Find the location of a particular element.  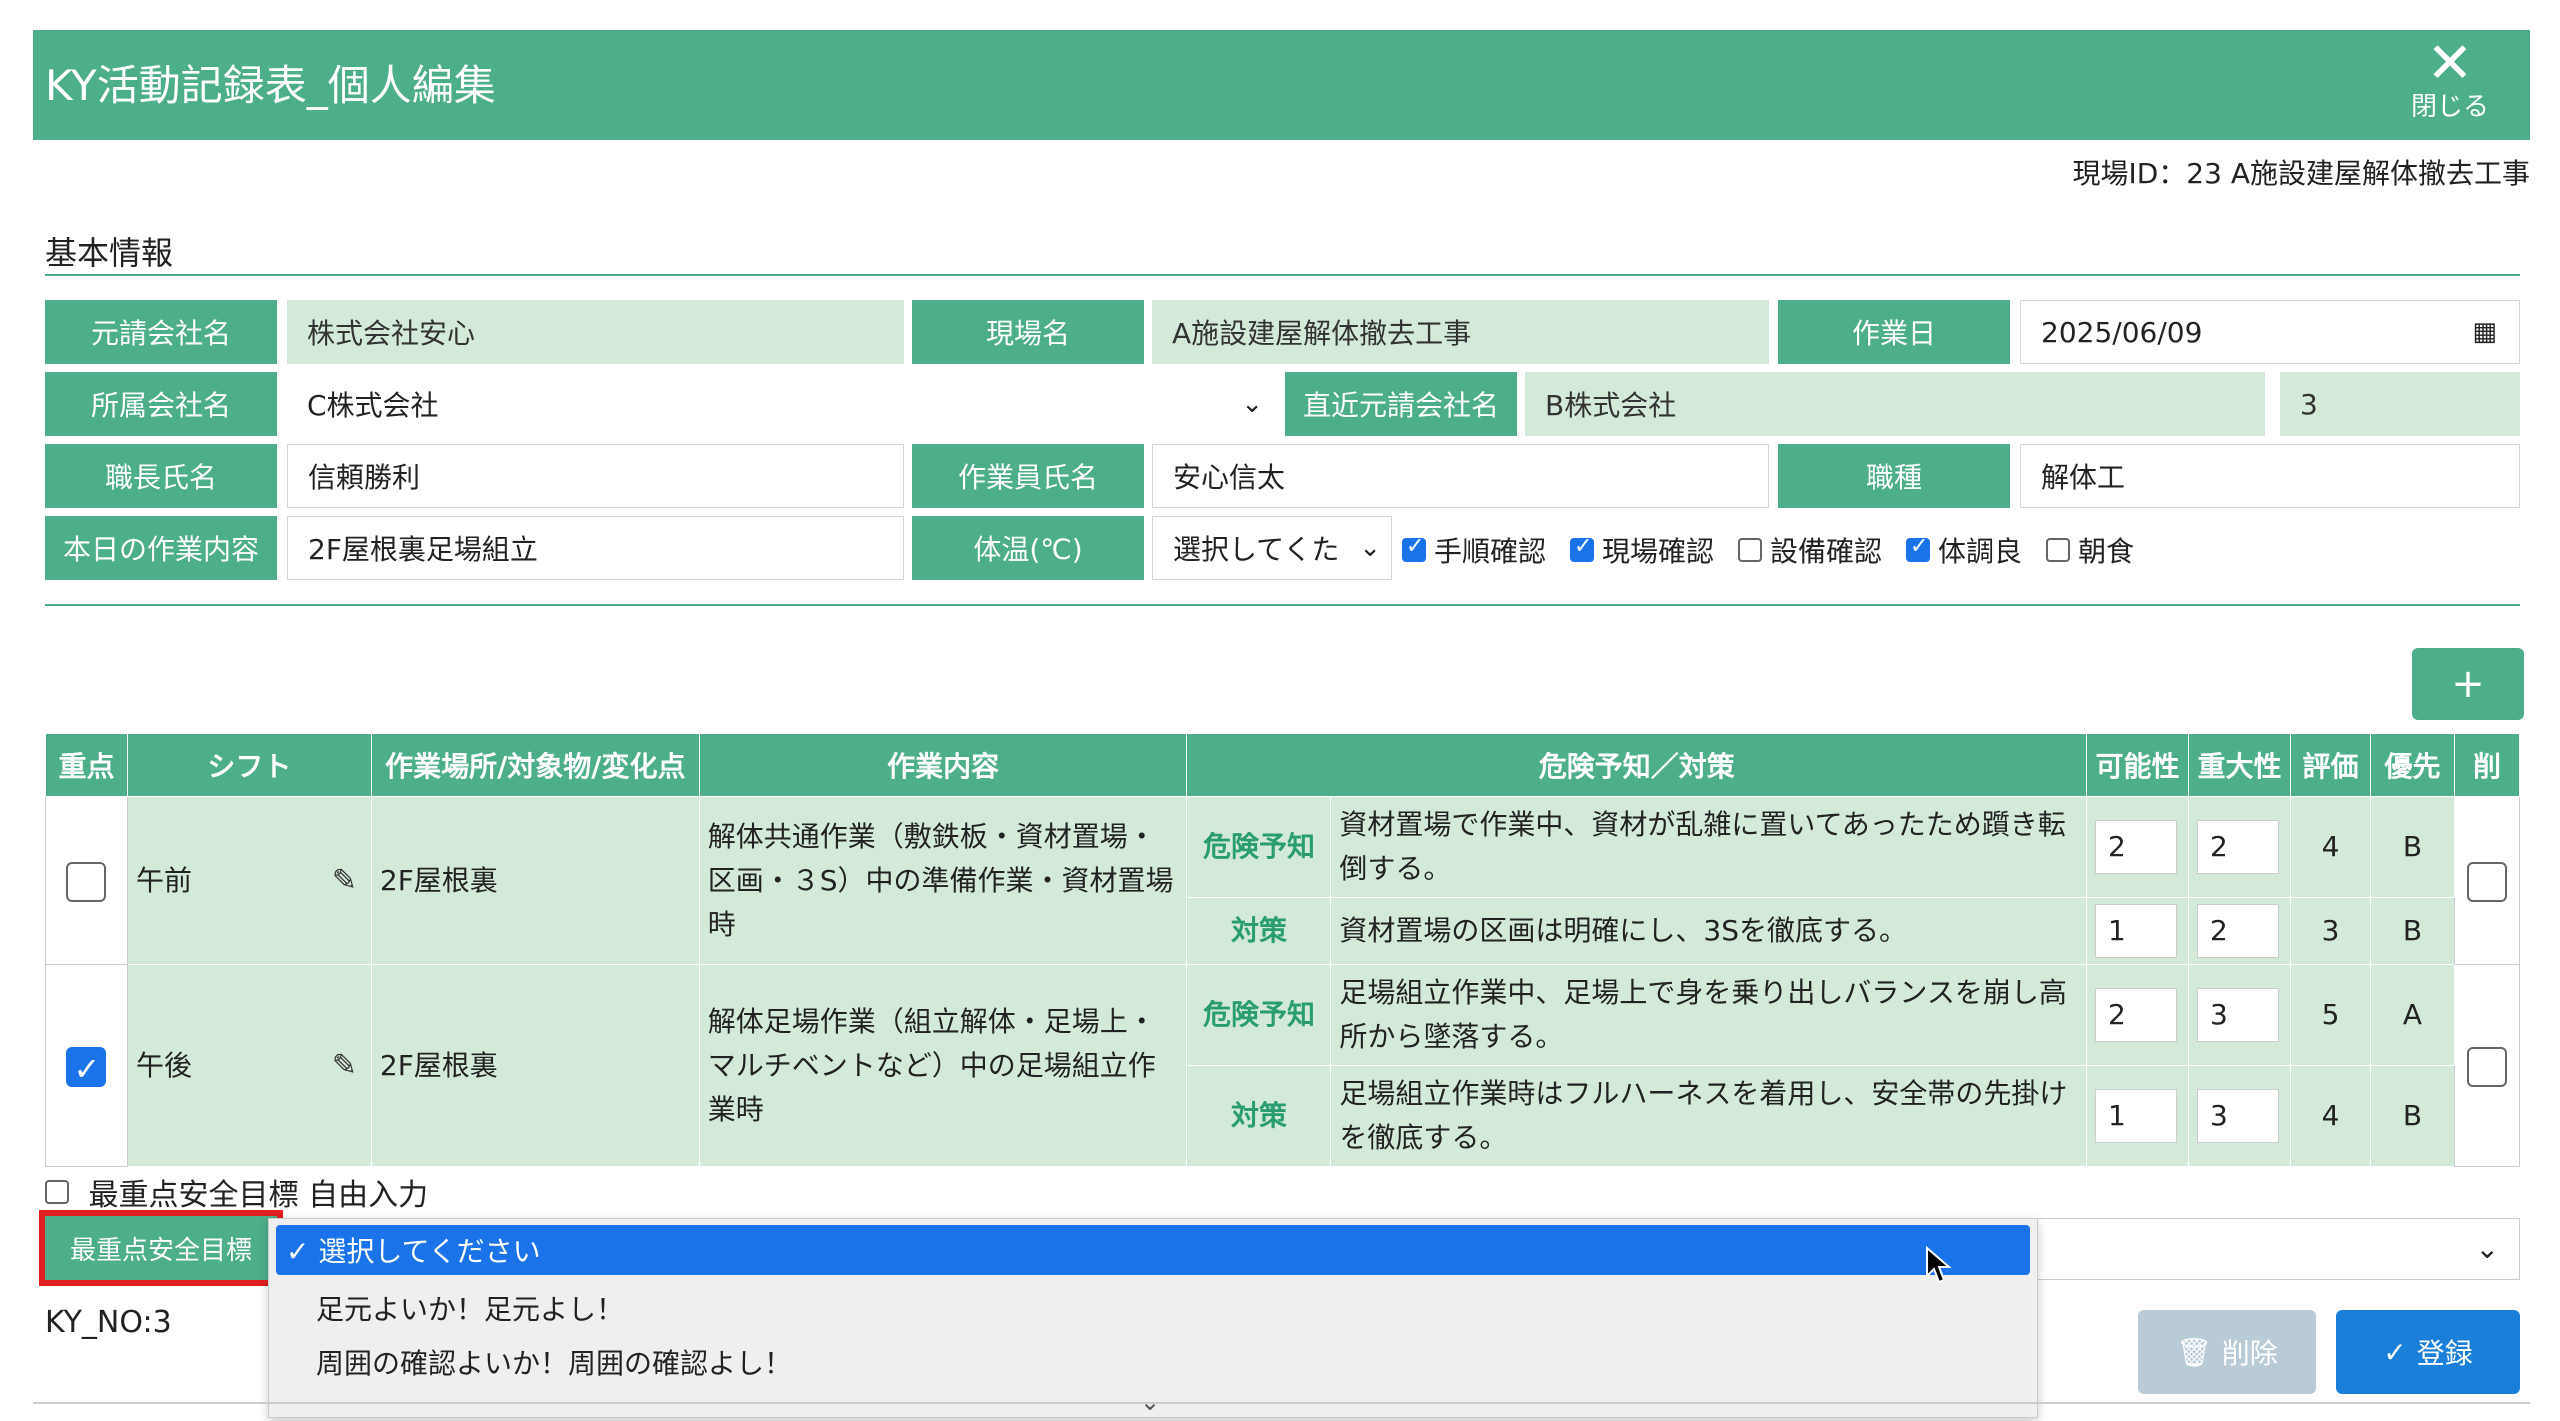

direct-prime-label: 直近元請会社名 is located at coordinates (1401, 404).